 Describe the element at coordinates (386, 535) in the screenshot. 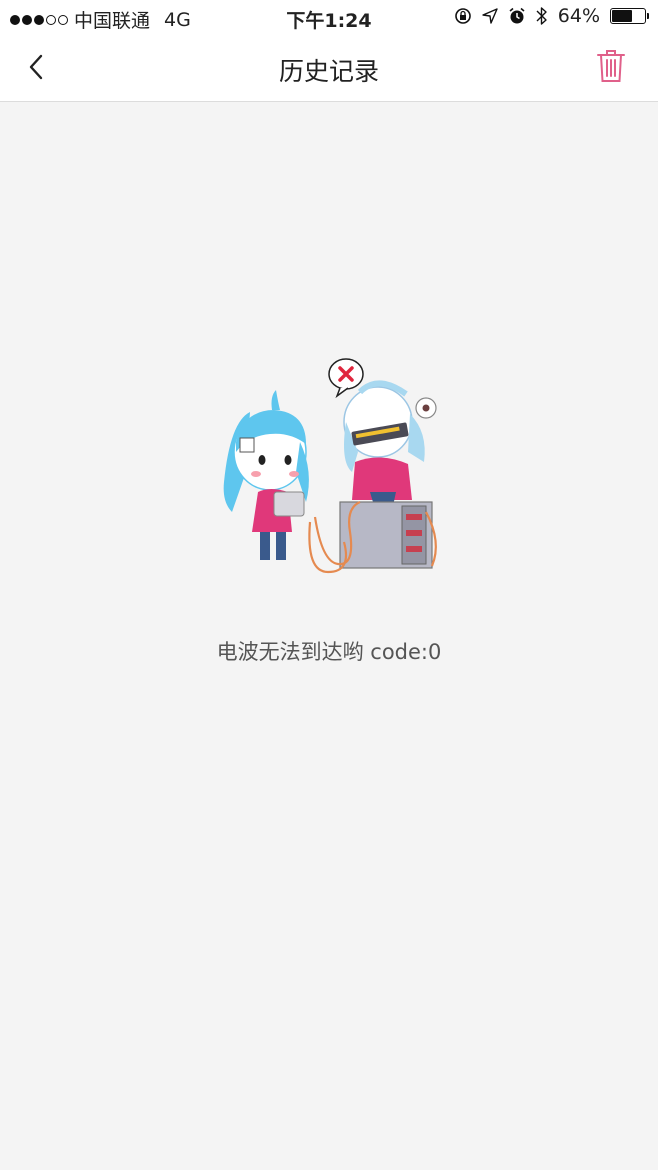

I see `server-box` at that location.